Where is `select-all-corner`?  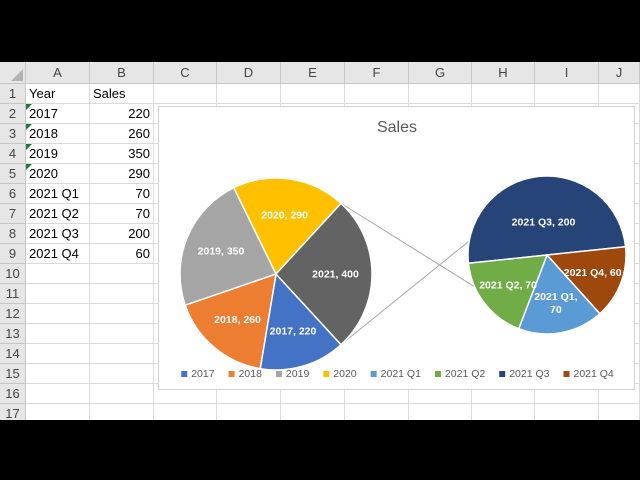 select-all-corner is located at coordinates (13, 73).